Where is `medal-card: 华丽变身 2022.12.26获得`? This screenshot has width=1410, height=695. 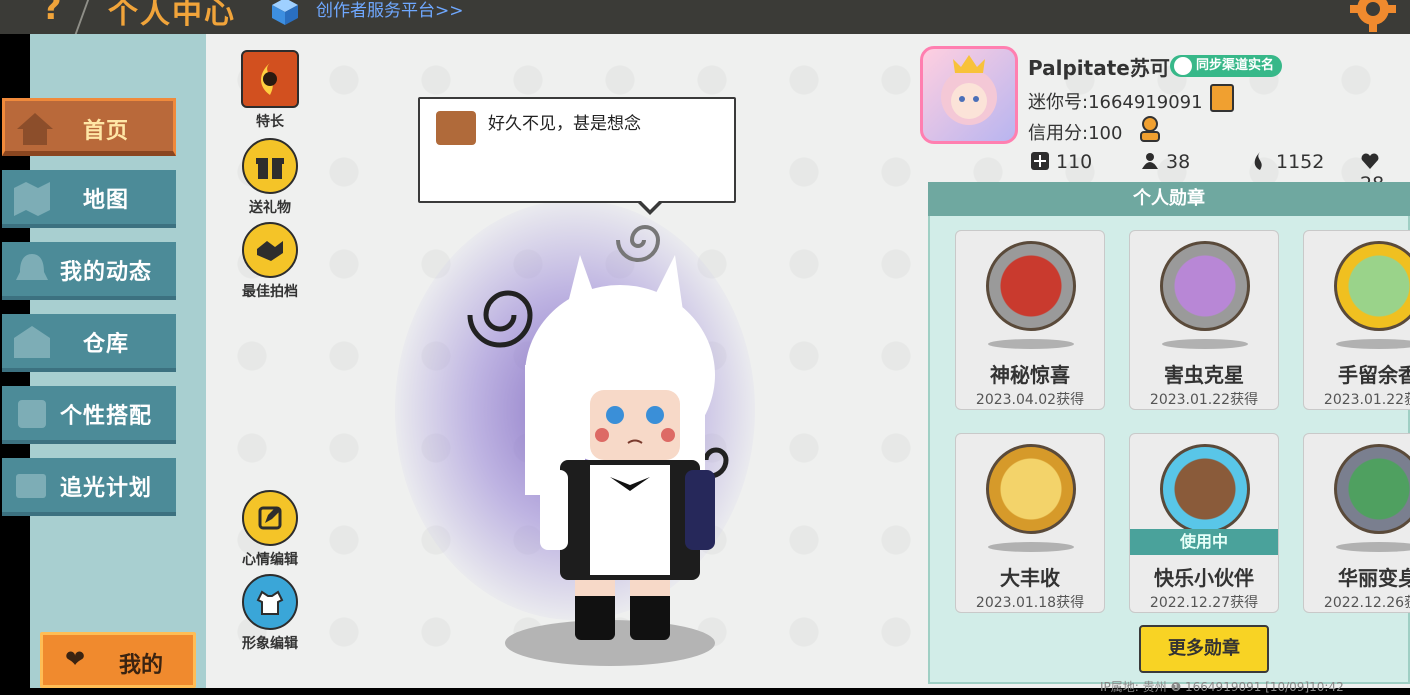
medal-card: 华丽变身 2022.12.26获得 is located at coordinates (1356, 523).